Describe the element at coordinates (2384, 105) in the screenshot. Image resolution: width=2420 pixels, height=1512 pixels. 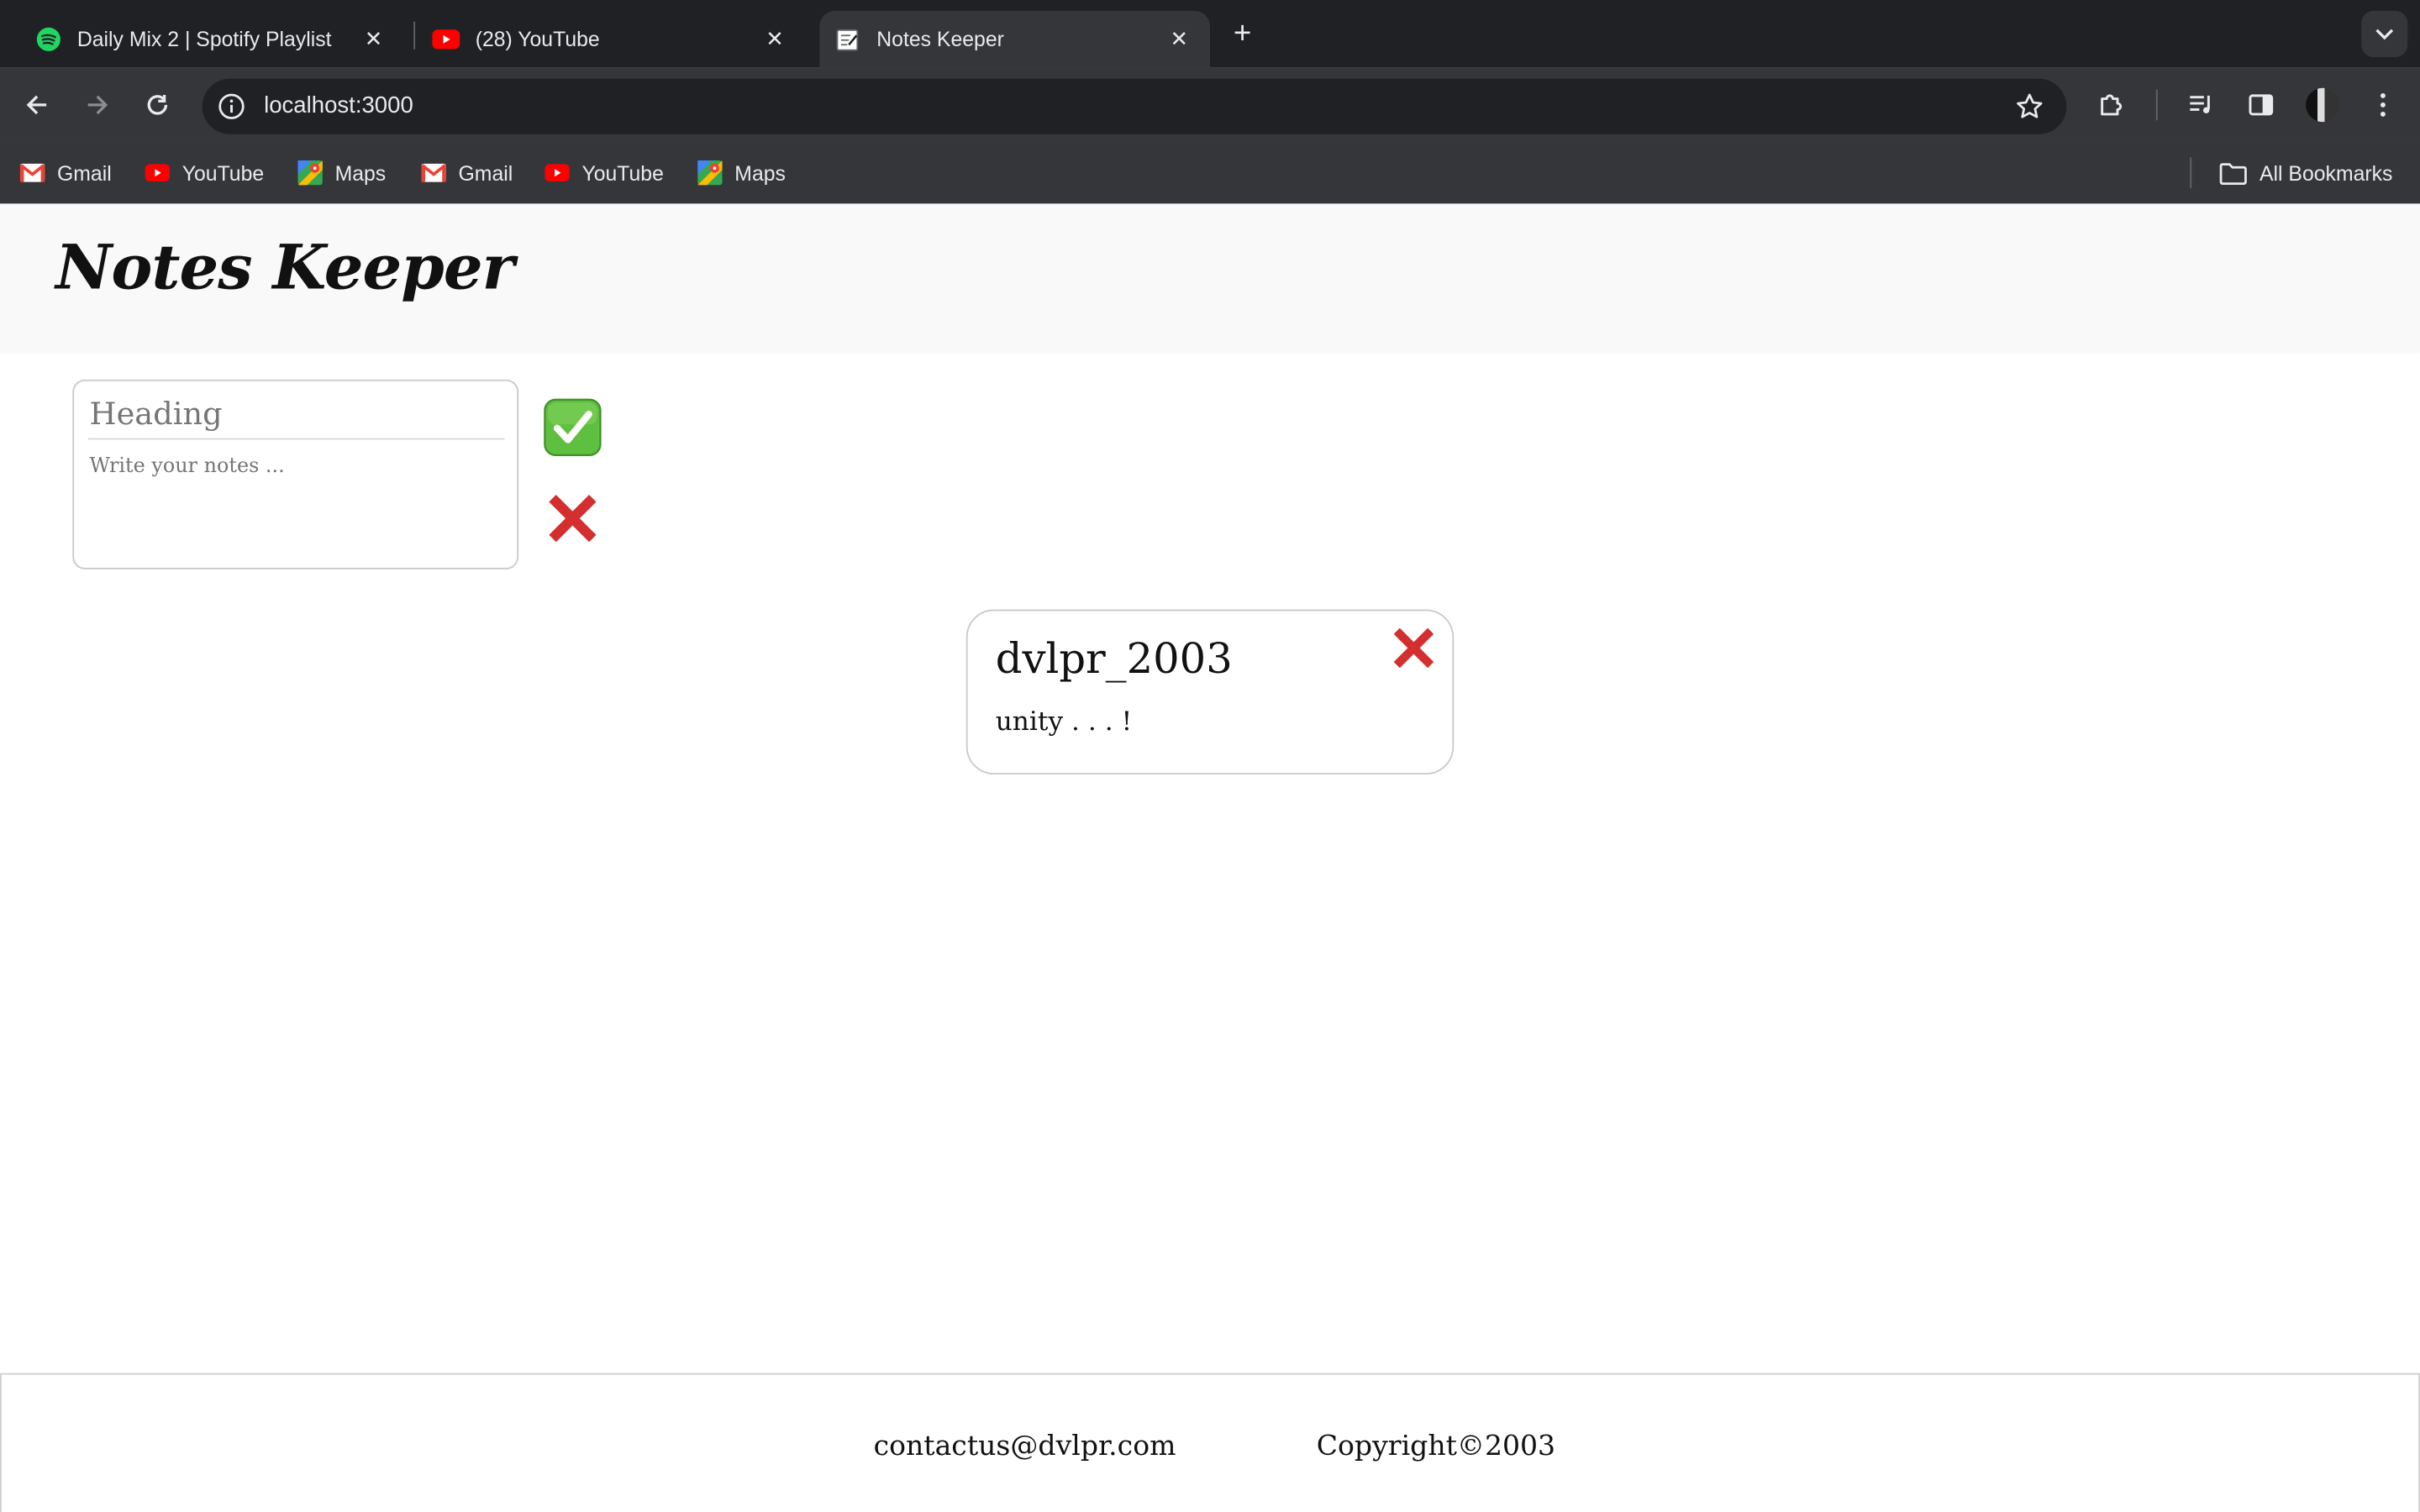
I see `more-menu-icon` at that location.